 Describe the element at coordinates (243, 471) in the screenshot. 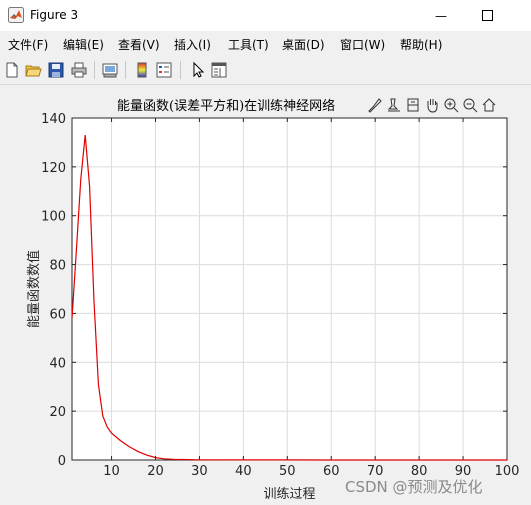

I see `x-tick-label: 40` at that location.